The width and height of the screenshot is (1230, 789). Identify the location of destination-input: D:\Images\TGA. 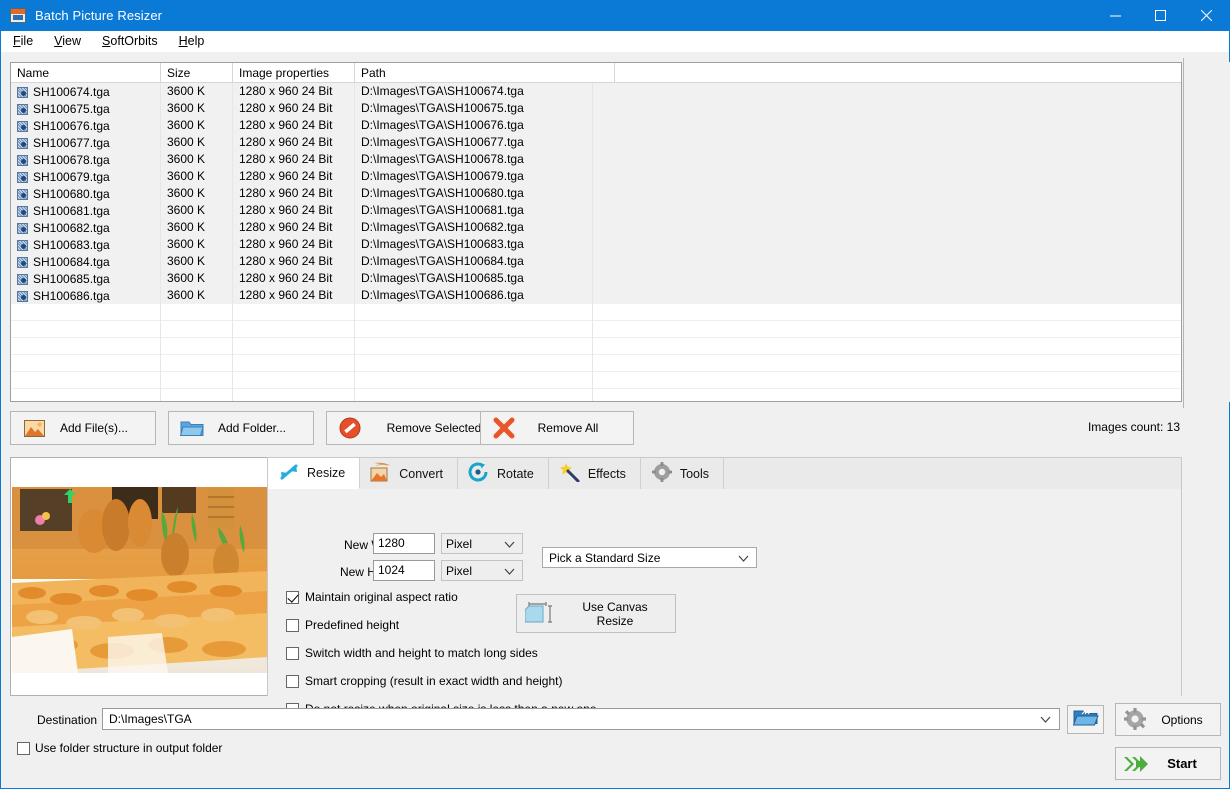
(581, 719).